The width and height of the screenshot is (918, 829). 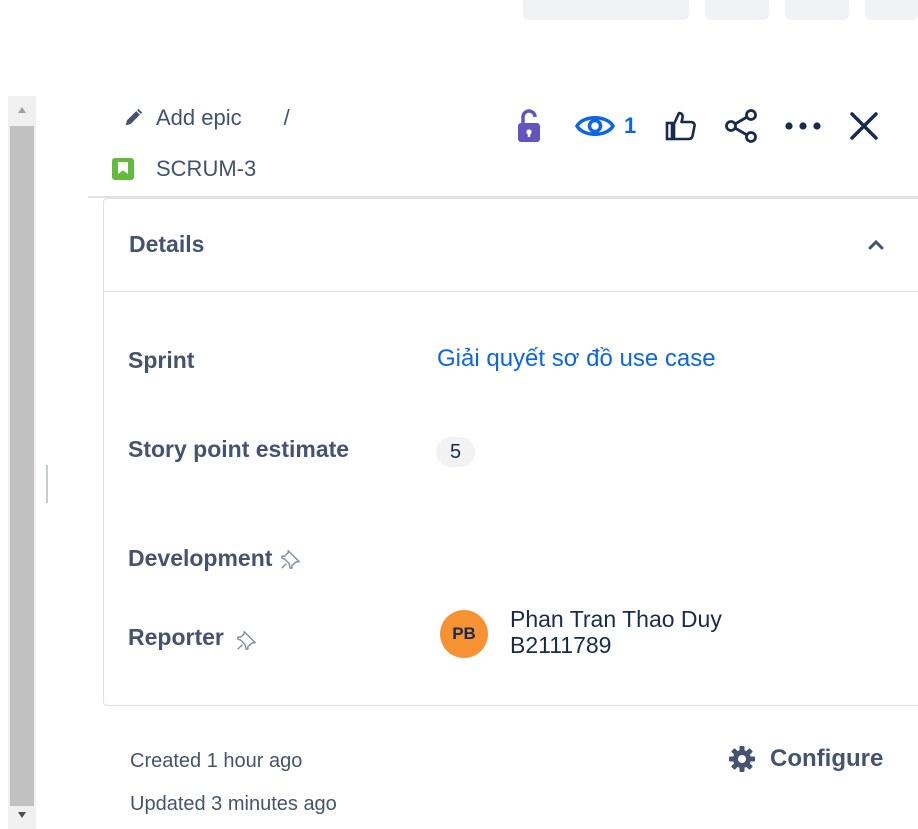 I want to click on more-dots-icon, so click(x=803, y=126).